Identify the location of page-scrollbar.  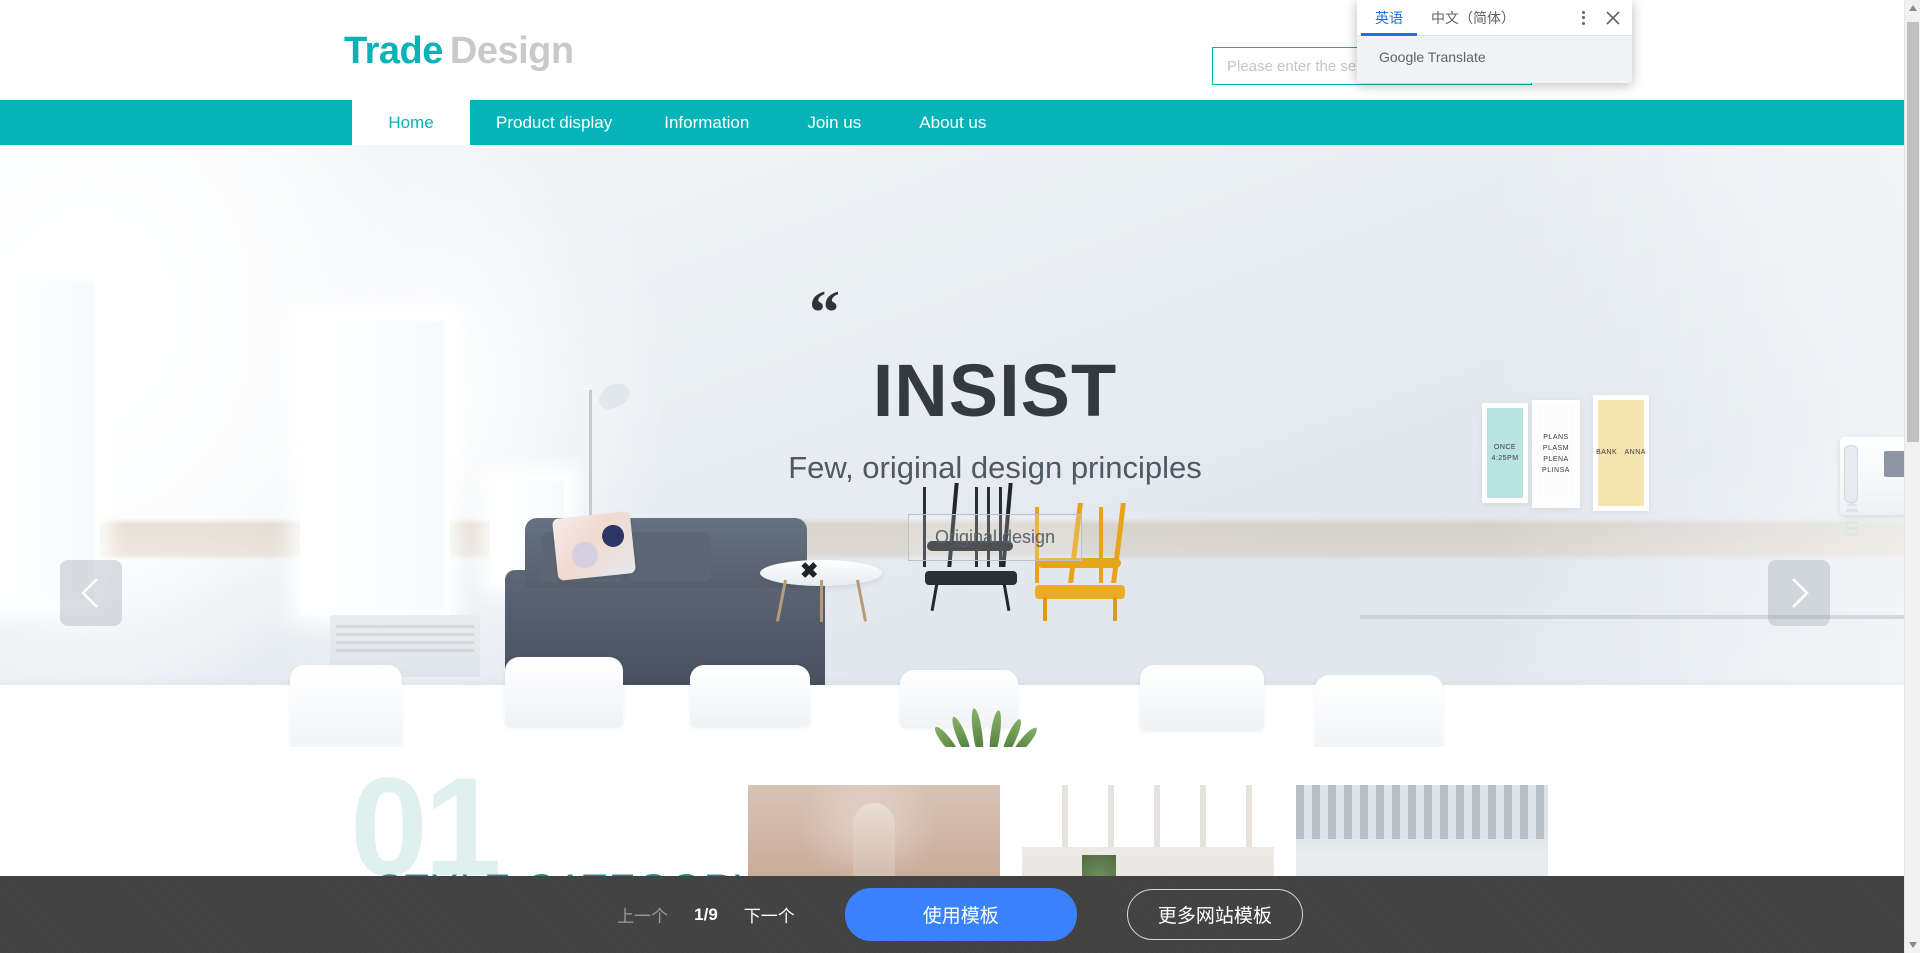
(1912, 476).